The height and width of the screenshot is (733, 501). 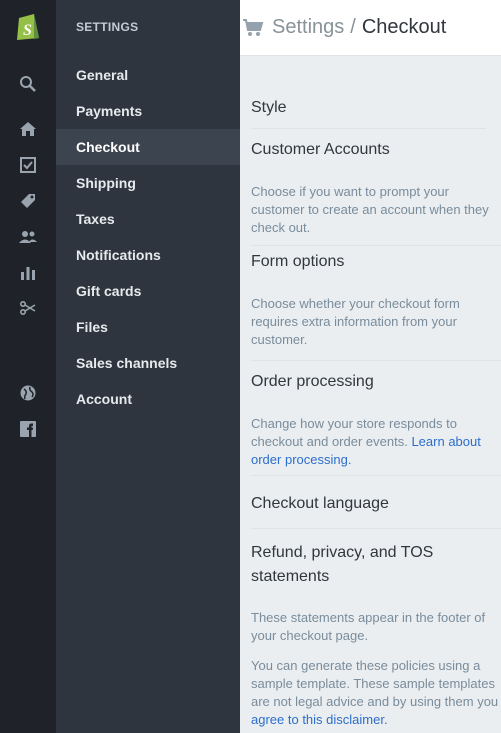 I want to click on breadcrumb: Settings / Checkout, so click(x=359, y=27).